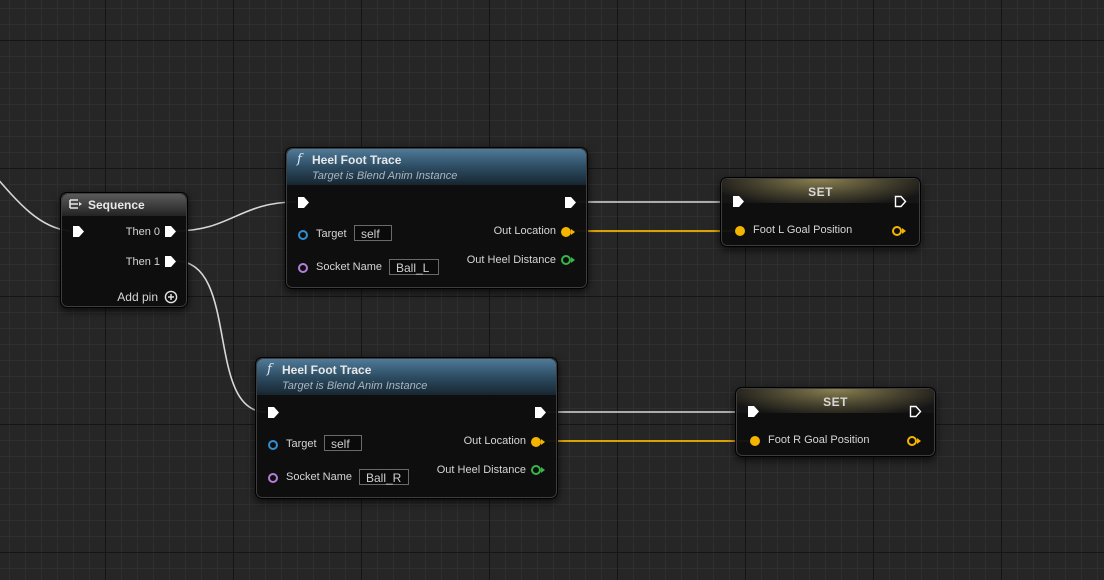  What do you see at coordinates (142, 262) in the screenshot?
I see `sequence-then1-label: Then 1` at bounding box center [142, 262].